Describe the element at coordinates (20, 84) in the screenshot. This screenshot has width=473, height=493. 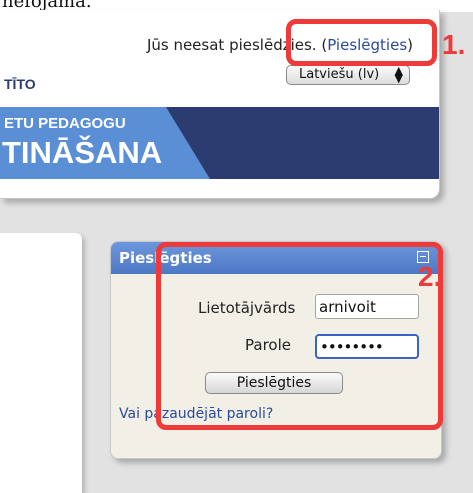
I see `brand-text: TĪTO` at that location.